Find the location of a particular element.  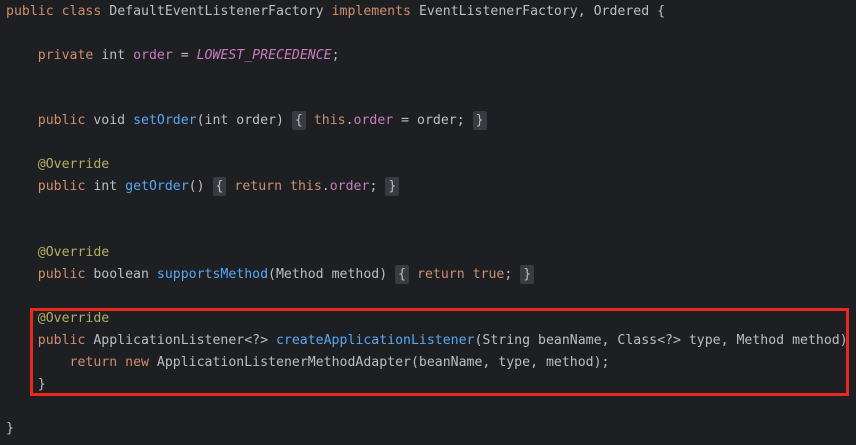

return-type: void is located at coordinates (109, 120).